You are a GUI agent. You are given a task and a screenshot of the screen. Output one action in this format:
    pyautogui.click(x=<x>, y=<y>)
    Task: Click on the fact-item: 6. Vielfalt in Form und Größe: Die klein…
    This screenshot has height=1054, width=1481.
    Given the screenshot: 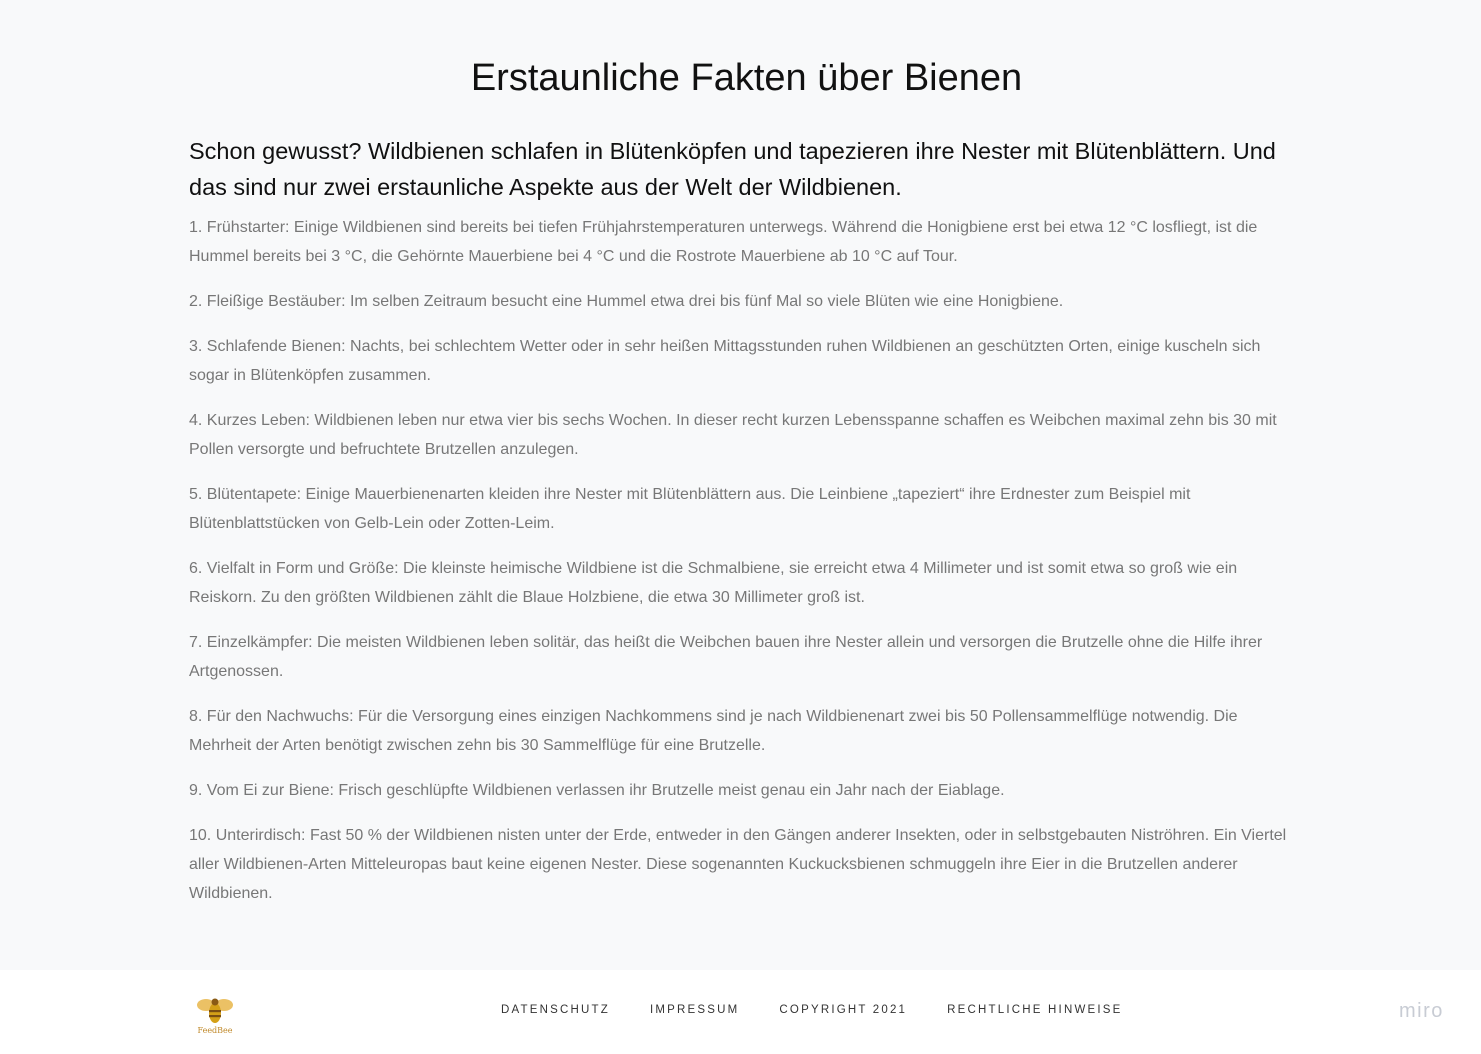 What is the action you would take?
    pyautogui.click(x=713, y=583)
    